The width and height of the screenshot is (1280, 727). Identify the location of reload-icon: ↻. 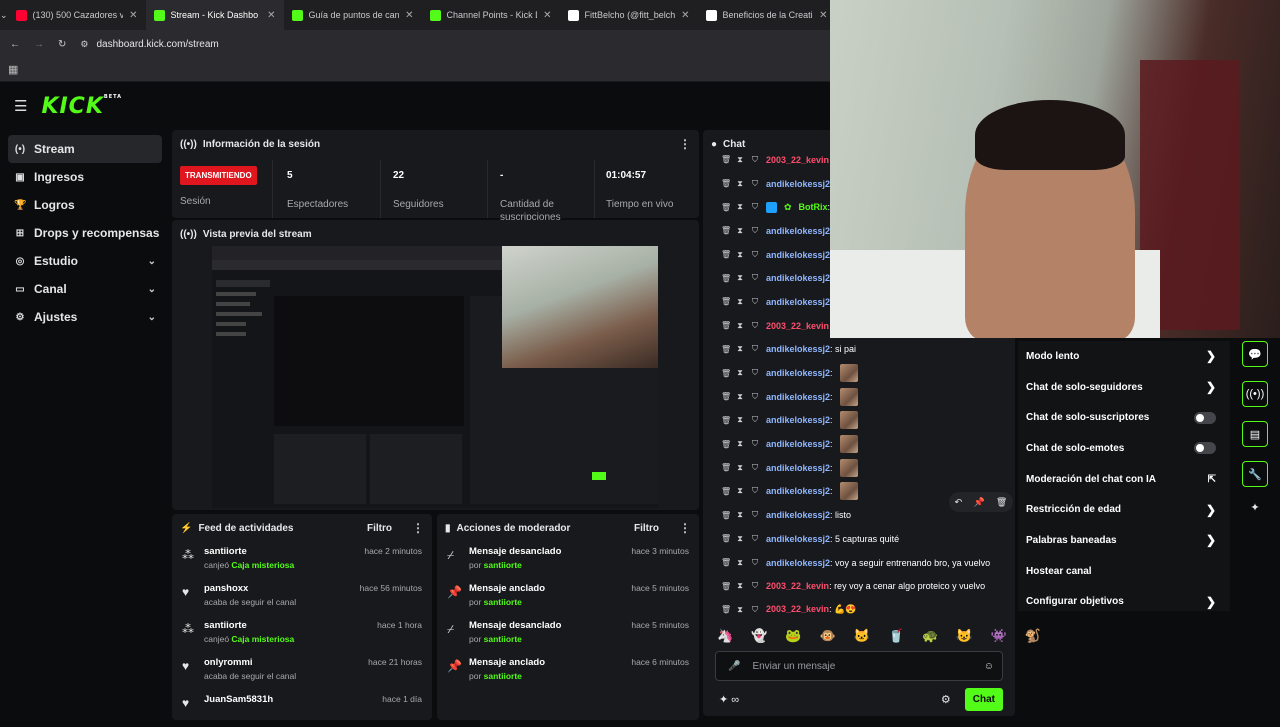
(62, 44).